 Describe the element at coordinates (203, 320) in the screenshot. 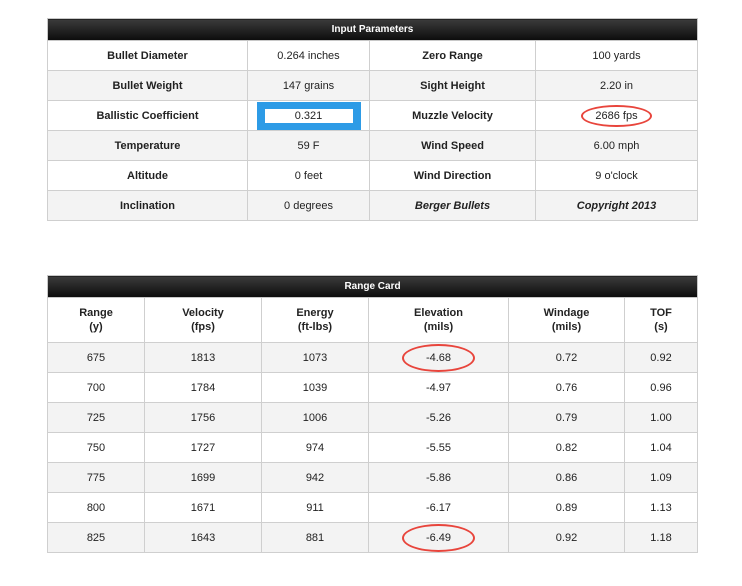

I see `column-header-velocity: Velocity (fps)` at that location.